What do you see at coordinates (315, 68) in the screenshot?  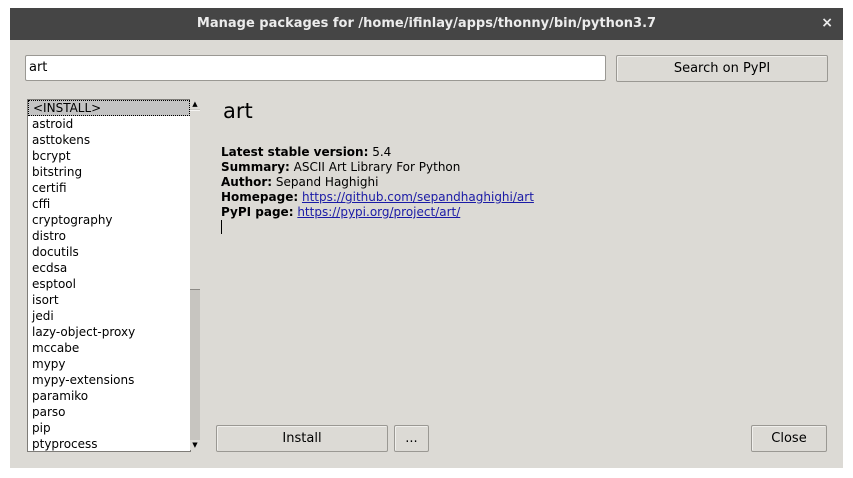 I see `search-input: art` at bounding box center [315, 68].